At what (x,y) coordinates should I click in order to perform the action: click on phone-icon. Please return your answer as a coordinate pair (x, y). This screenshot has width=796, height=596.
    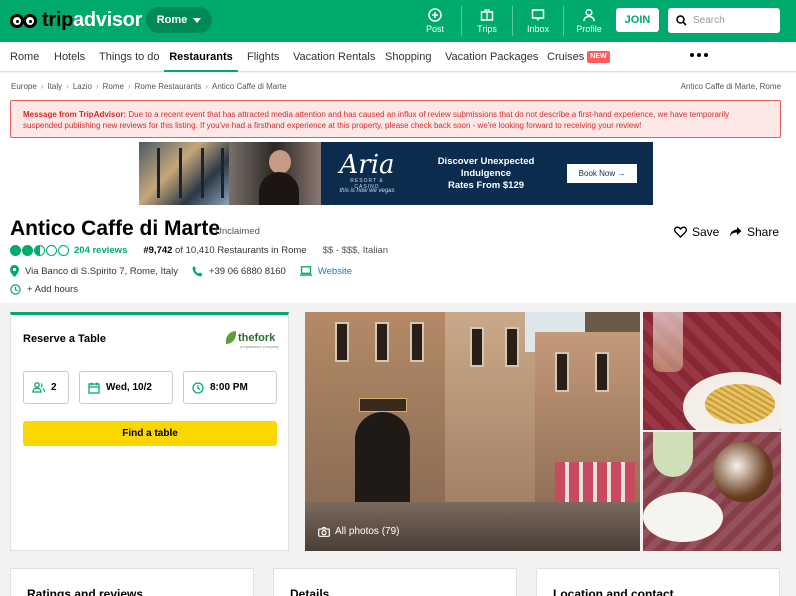
    Looking at the image, I should click on (197, 270).